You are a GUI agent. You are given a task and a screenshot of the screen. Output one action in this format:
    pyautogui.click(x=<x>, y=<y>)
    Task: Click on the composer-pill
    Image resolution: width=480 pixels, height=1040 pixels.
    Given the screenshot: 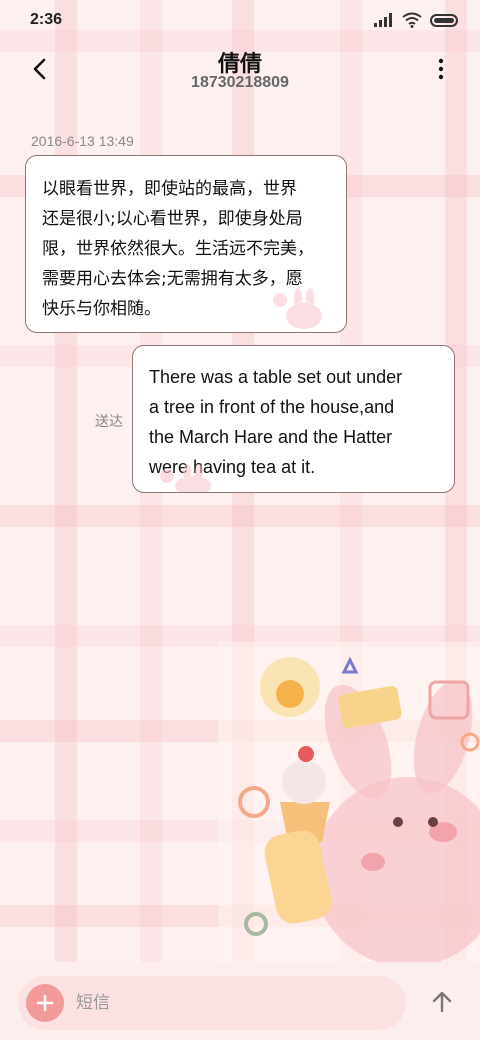 What is the action you would take?
    pyautogui.click(x=212, y=1003)
    